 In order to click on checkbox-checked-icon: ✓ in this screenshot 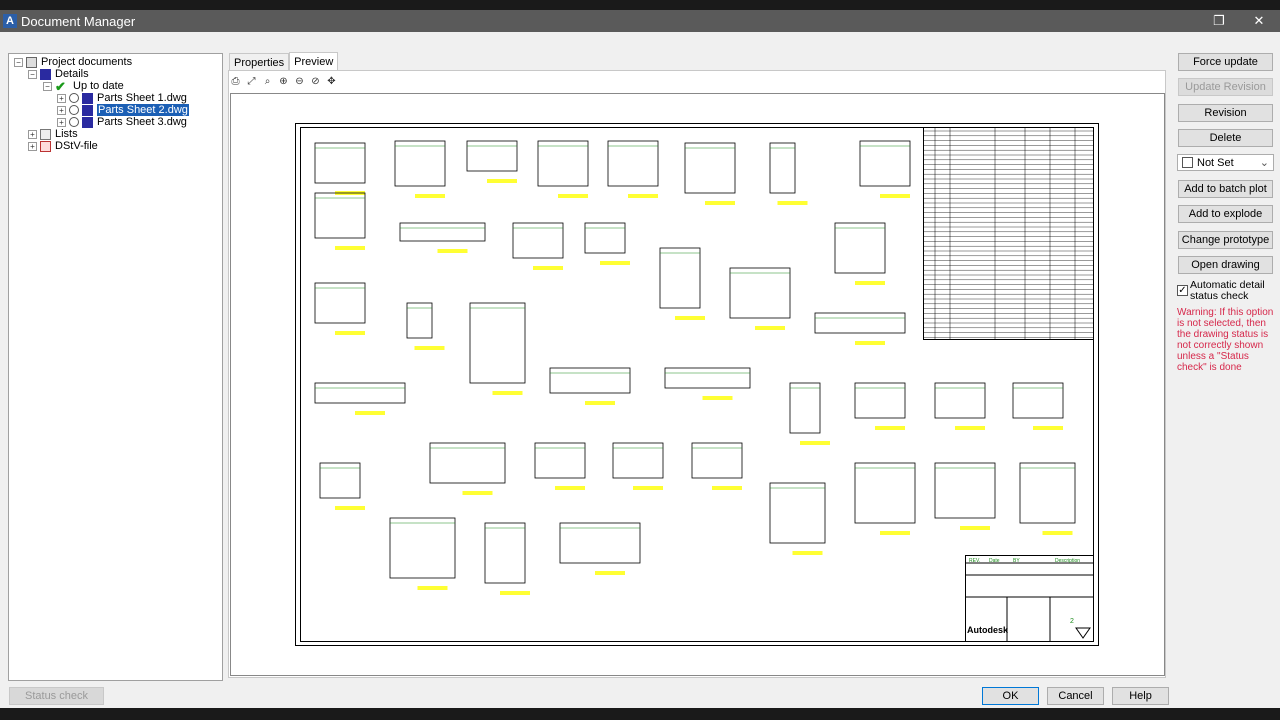, I will do `click(1182, 290)`.